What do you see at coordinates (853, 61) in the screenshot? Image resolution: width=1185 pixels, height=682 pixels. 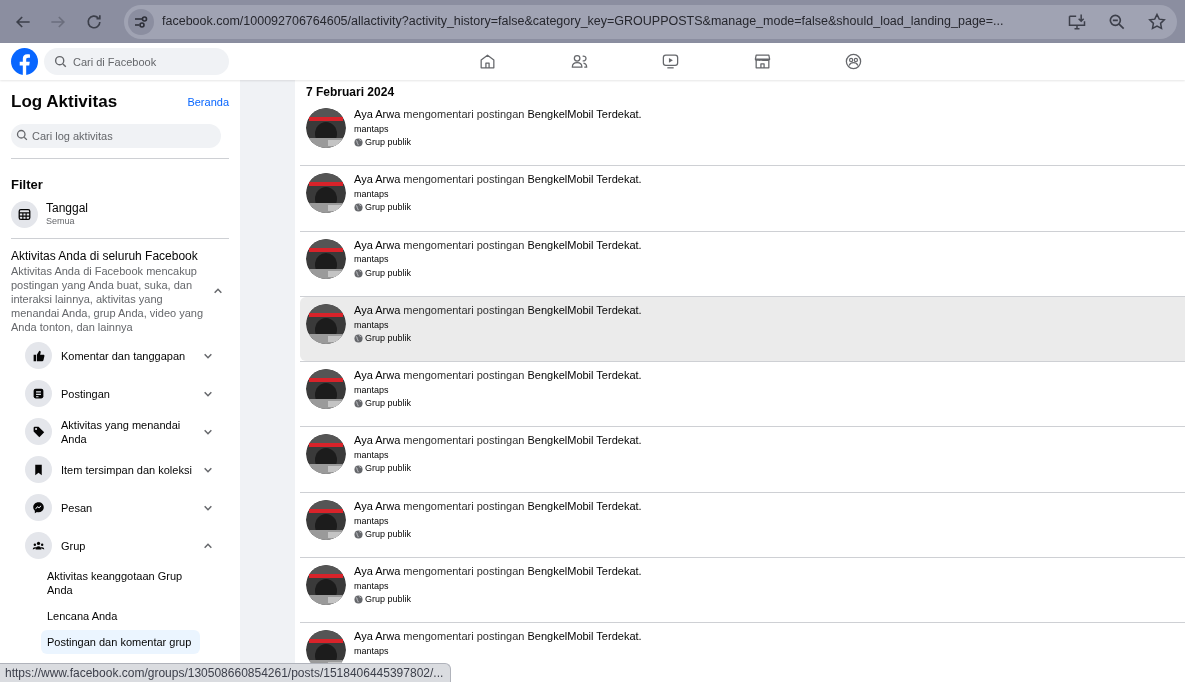 I see `gaming-icon` at bounding box center [853, 61].